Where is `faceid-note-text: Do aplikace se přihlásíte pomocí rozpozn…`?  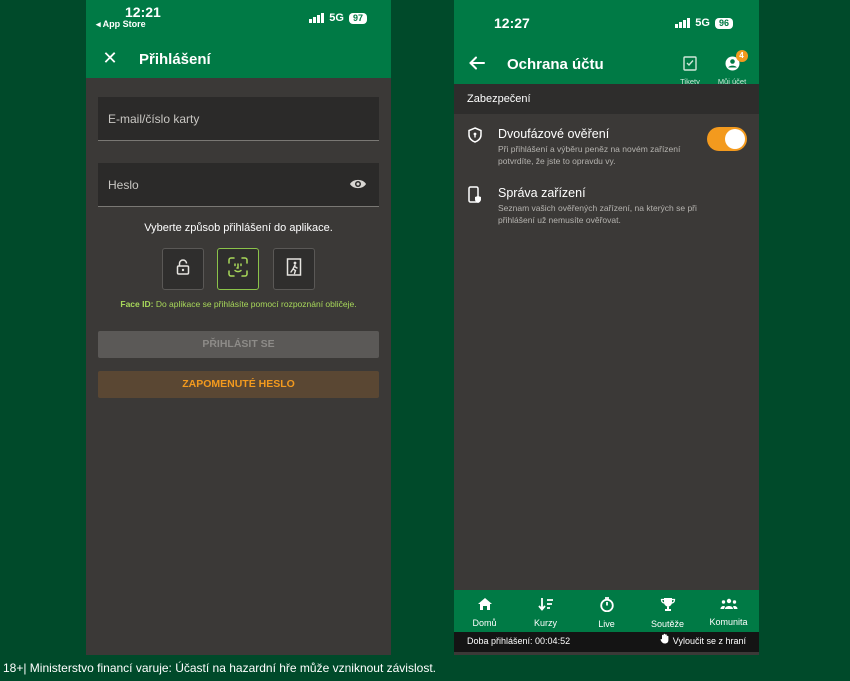 faceid-note-text: Do aplikace se přihlásíte pomocí rozpozn… is located at coordinates (255, 304).